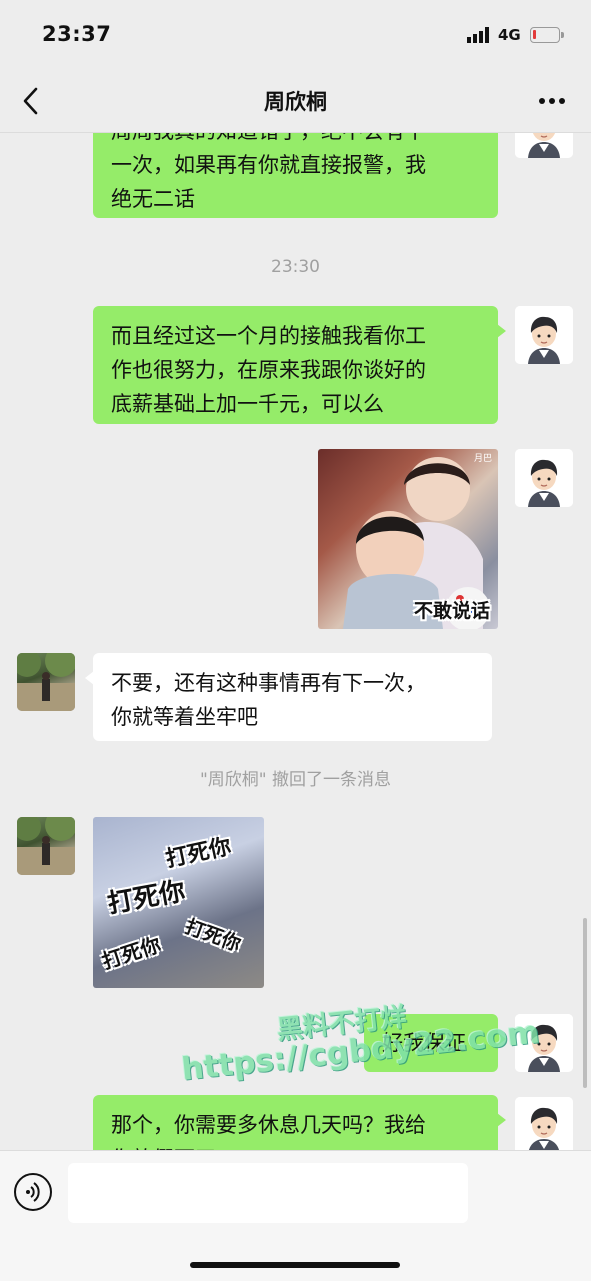 The image size is (591, 1281). What do you see at coordinates (509, 35) in the screenshot?
I see `network-type: 4G` at bounding box center [509, 35].